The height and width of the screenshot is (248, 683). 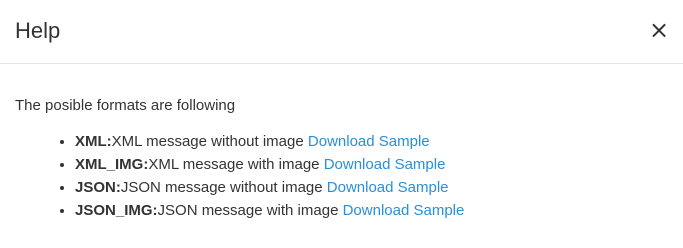 I want to click on download-sample-link-xml-img: Download Sample, so click(x=385, y=164).